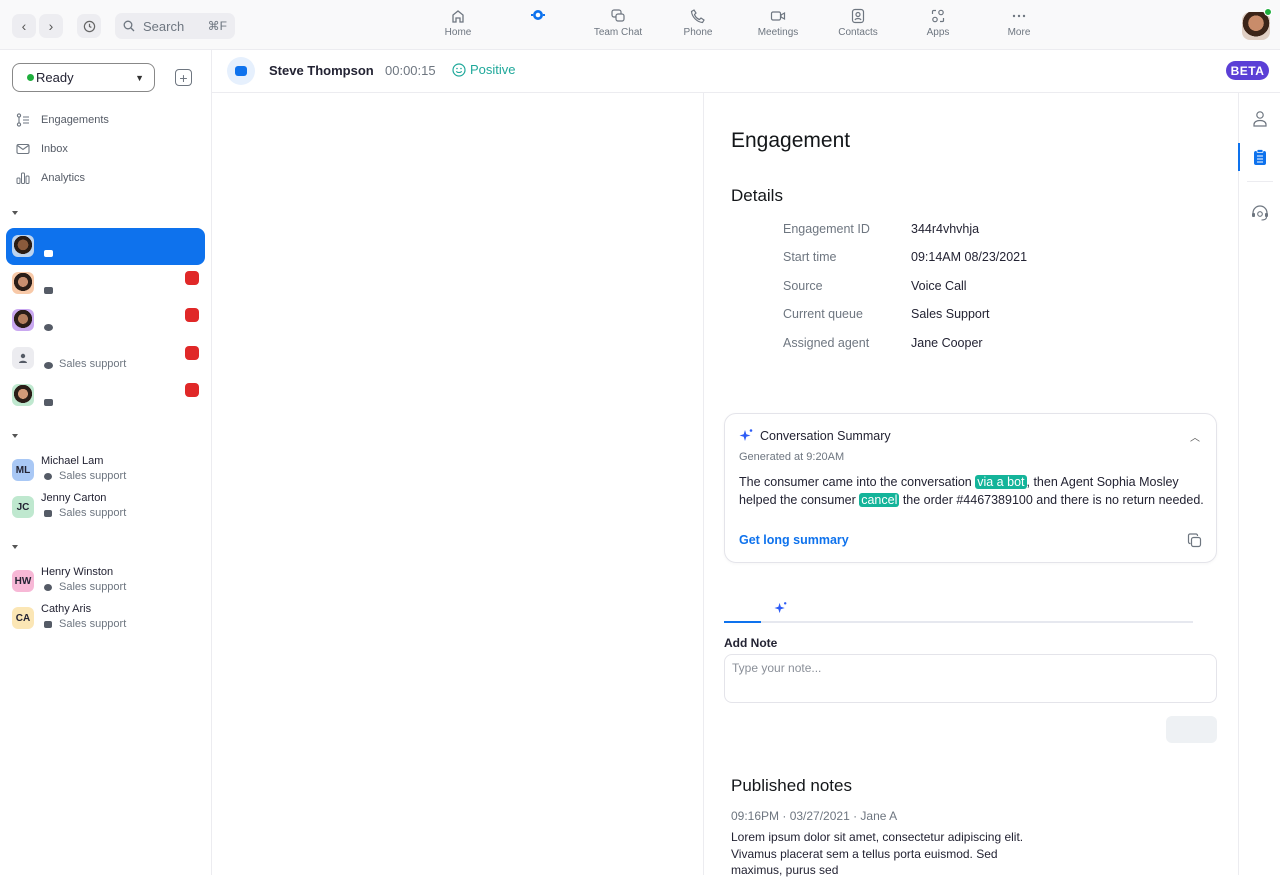  What do you see at coordinates (50, 178) in the screenshot?
I see `sidebar-item-analytics: Analytics` at bounding box center [50, 178].